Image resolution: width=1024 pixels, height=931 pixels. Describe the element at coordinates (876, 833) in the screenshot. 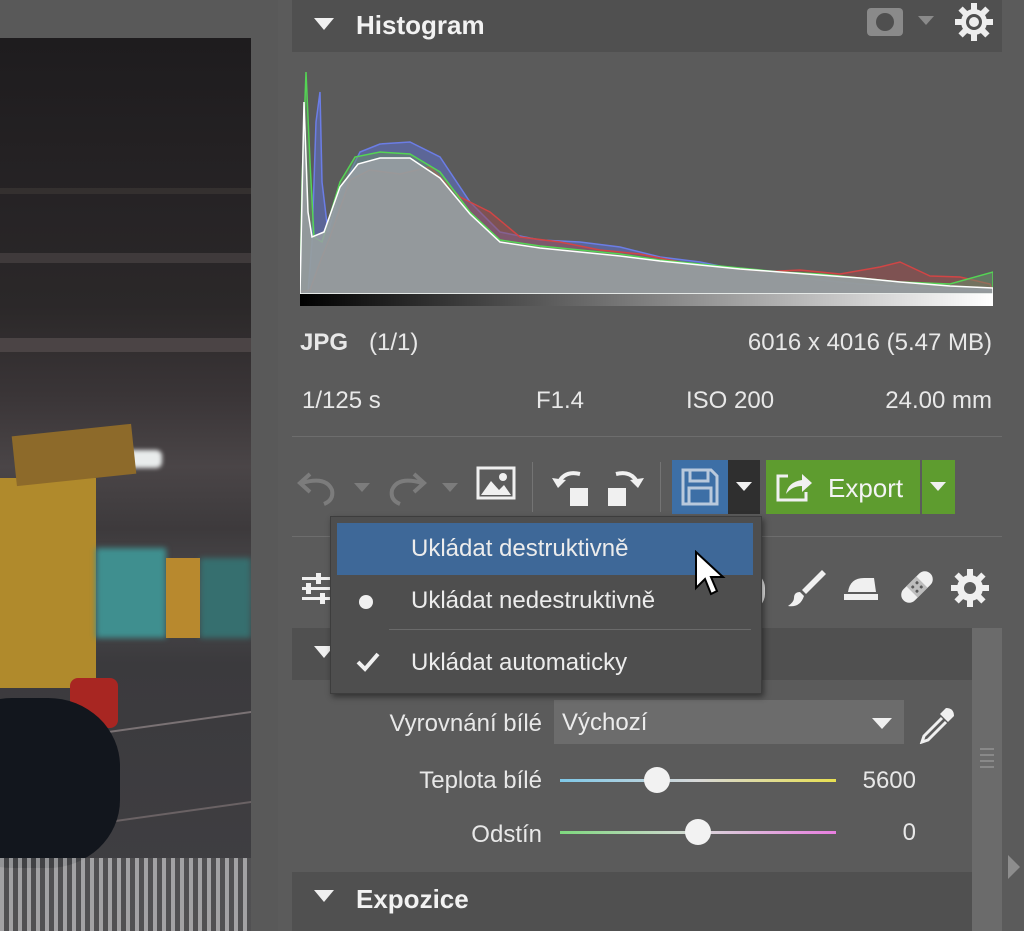

I see `tint-value: 0` at that location.